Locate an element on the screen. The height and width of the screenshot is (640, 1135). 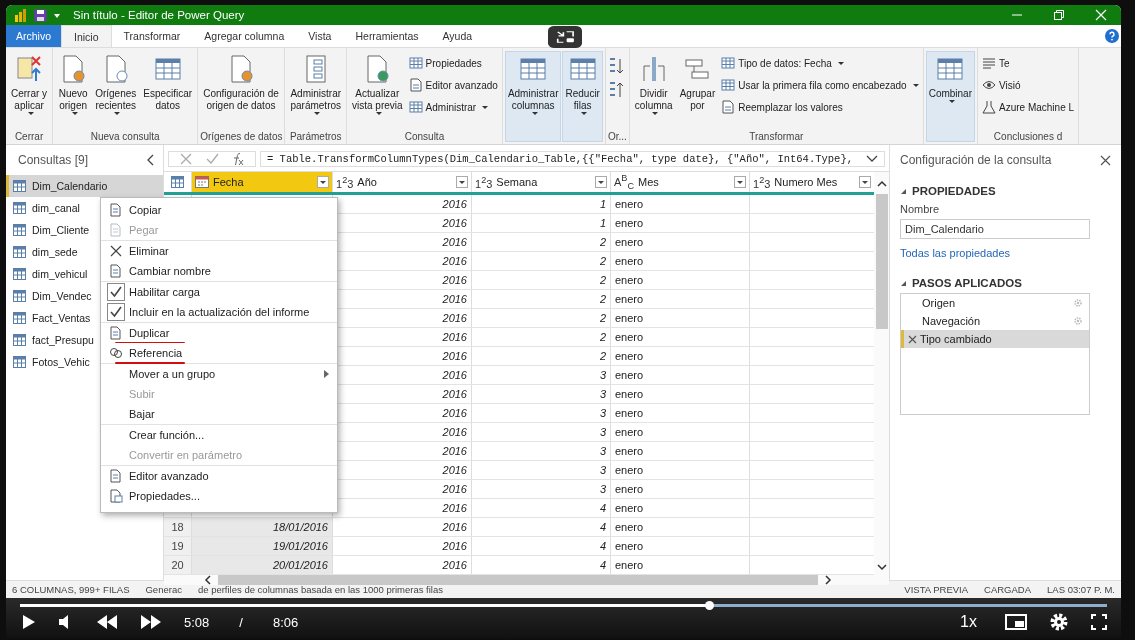
name-field: Dim_Calendario is located at coordinates (995, 229).